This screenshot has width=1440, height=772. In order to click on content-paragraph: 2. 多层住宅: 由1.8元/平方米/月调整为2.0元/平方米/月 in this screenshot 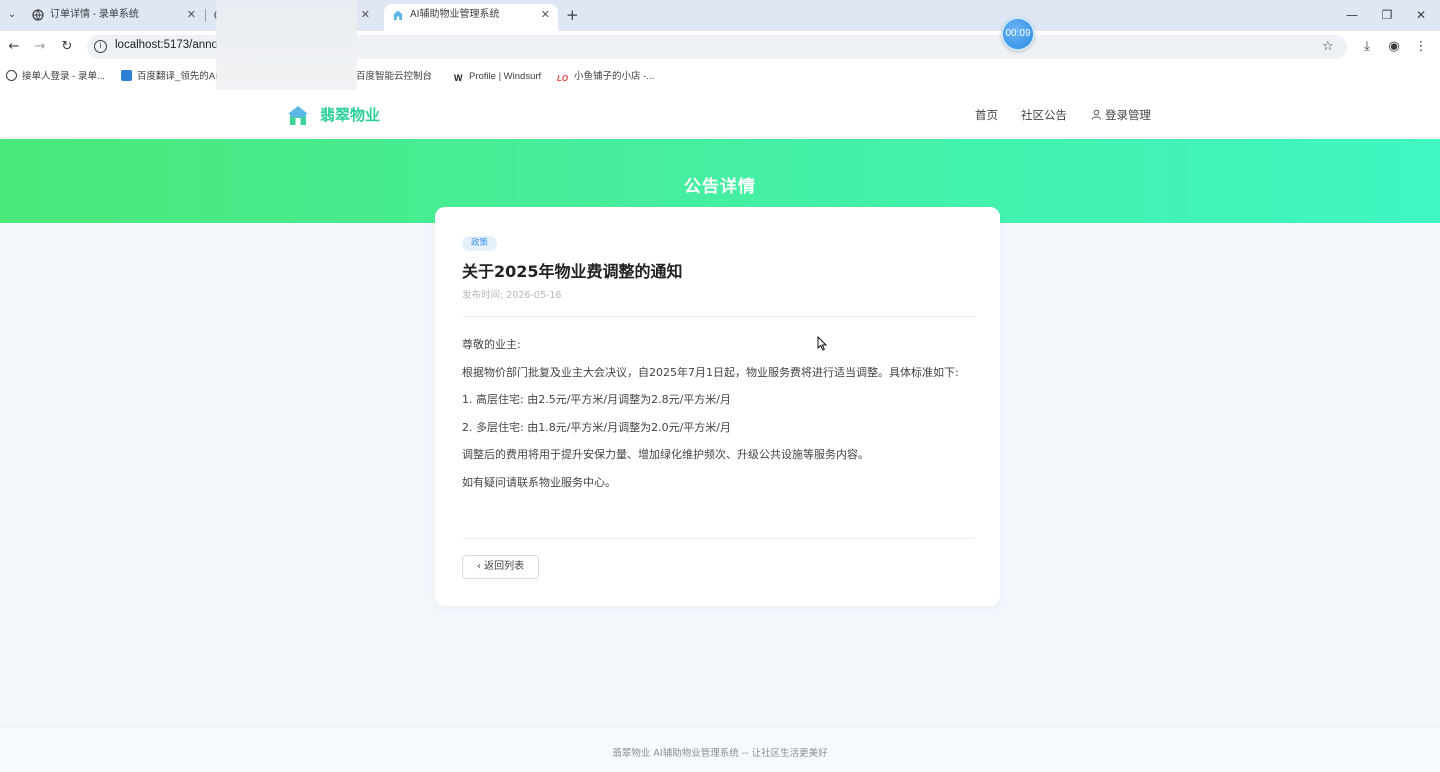, I will do `click(597, 427)`.